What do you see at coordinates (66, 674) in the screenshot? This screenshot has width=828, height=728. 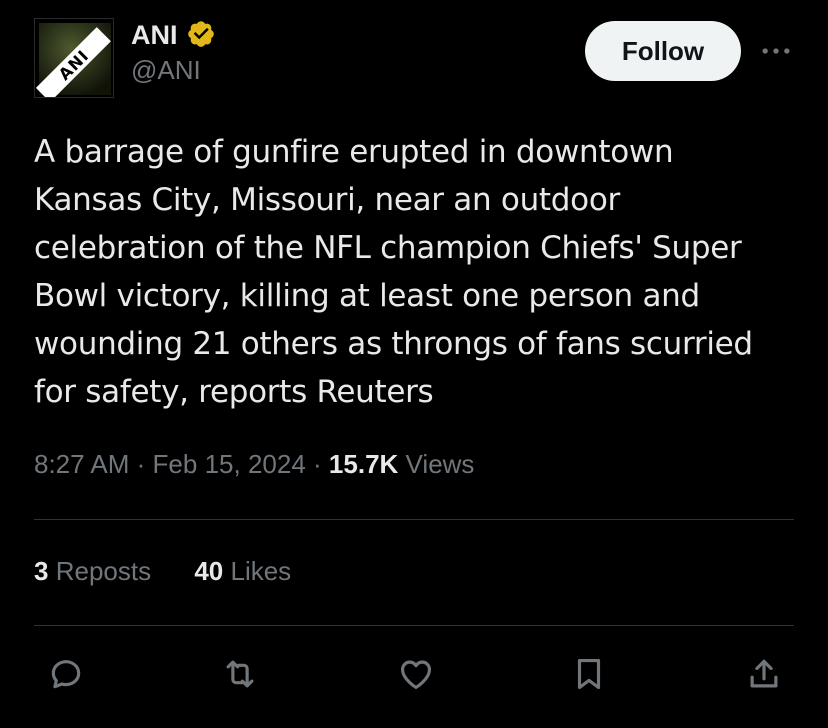 I see `reply-icon` at bounding box center [66, 674].